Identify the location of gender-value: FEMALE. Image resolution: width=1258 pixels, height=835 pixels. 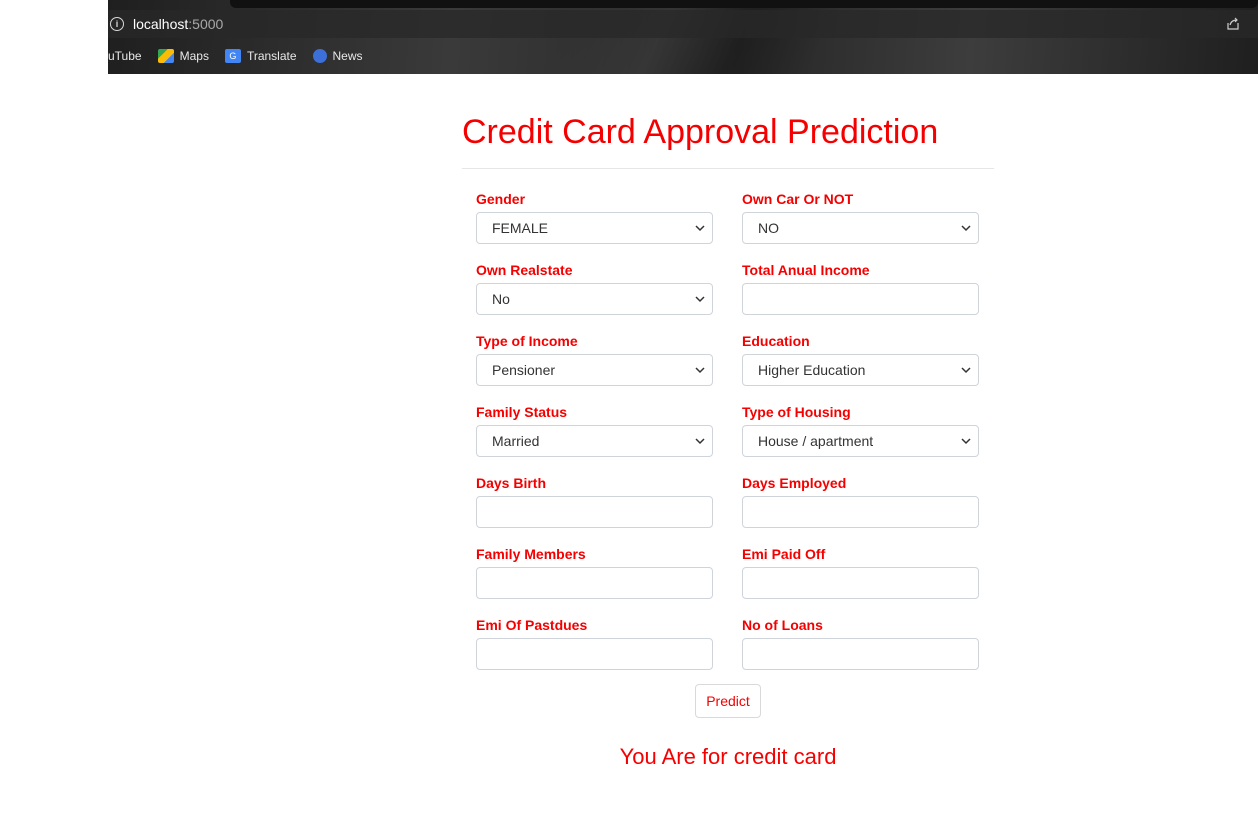
(520, 228).